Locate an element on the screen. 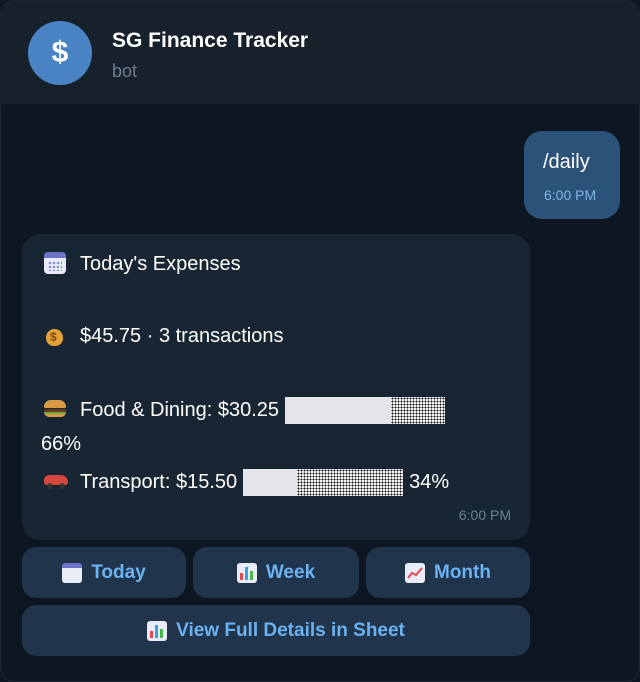  category-bar-food is located at coordinates (365, 410).